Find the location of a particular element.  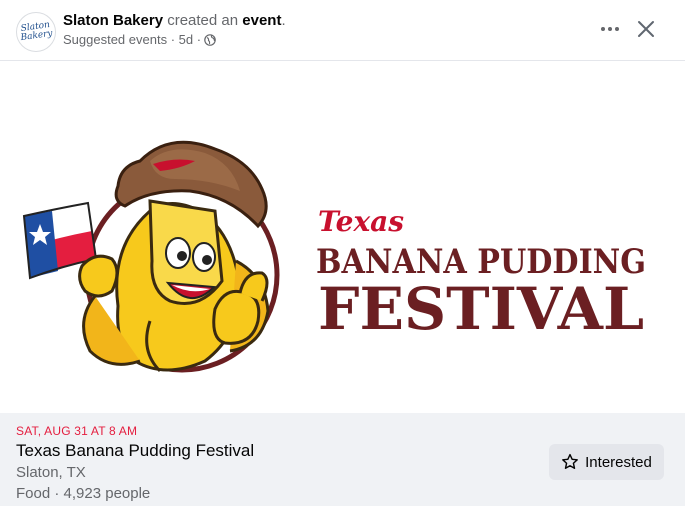

avatar: Slaton Bakery is located at coordinates (36, 32).